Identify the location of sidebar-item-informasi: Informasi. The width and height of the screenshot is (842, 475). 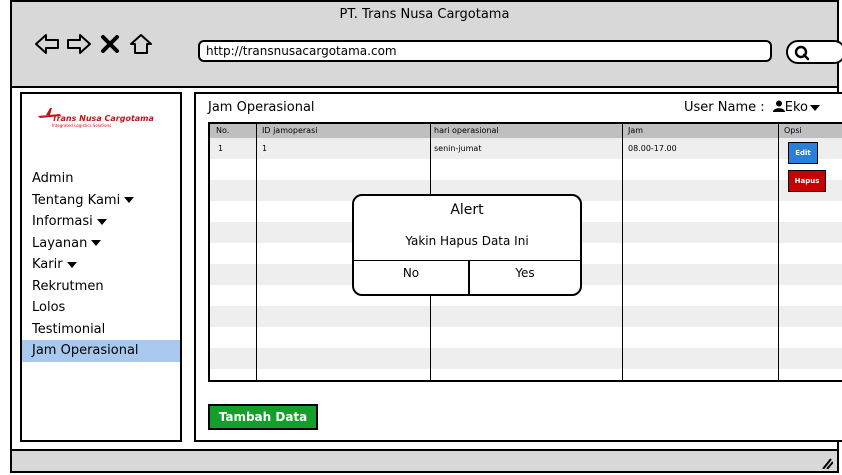
(101, 222).